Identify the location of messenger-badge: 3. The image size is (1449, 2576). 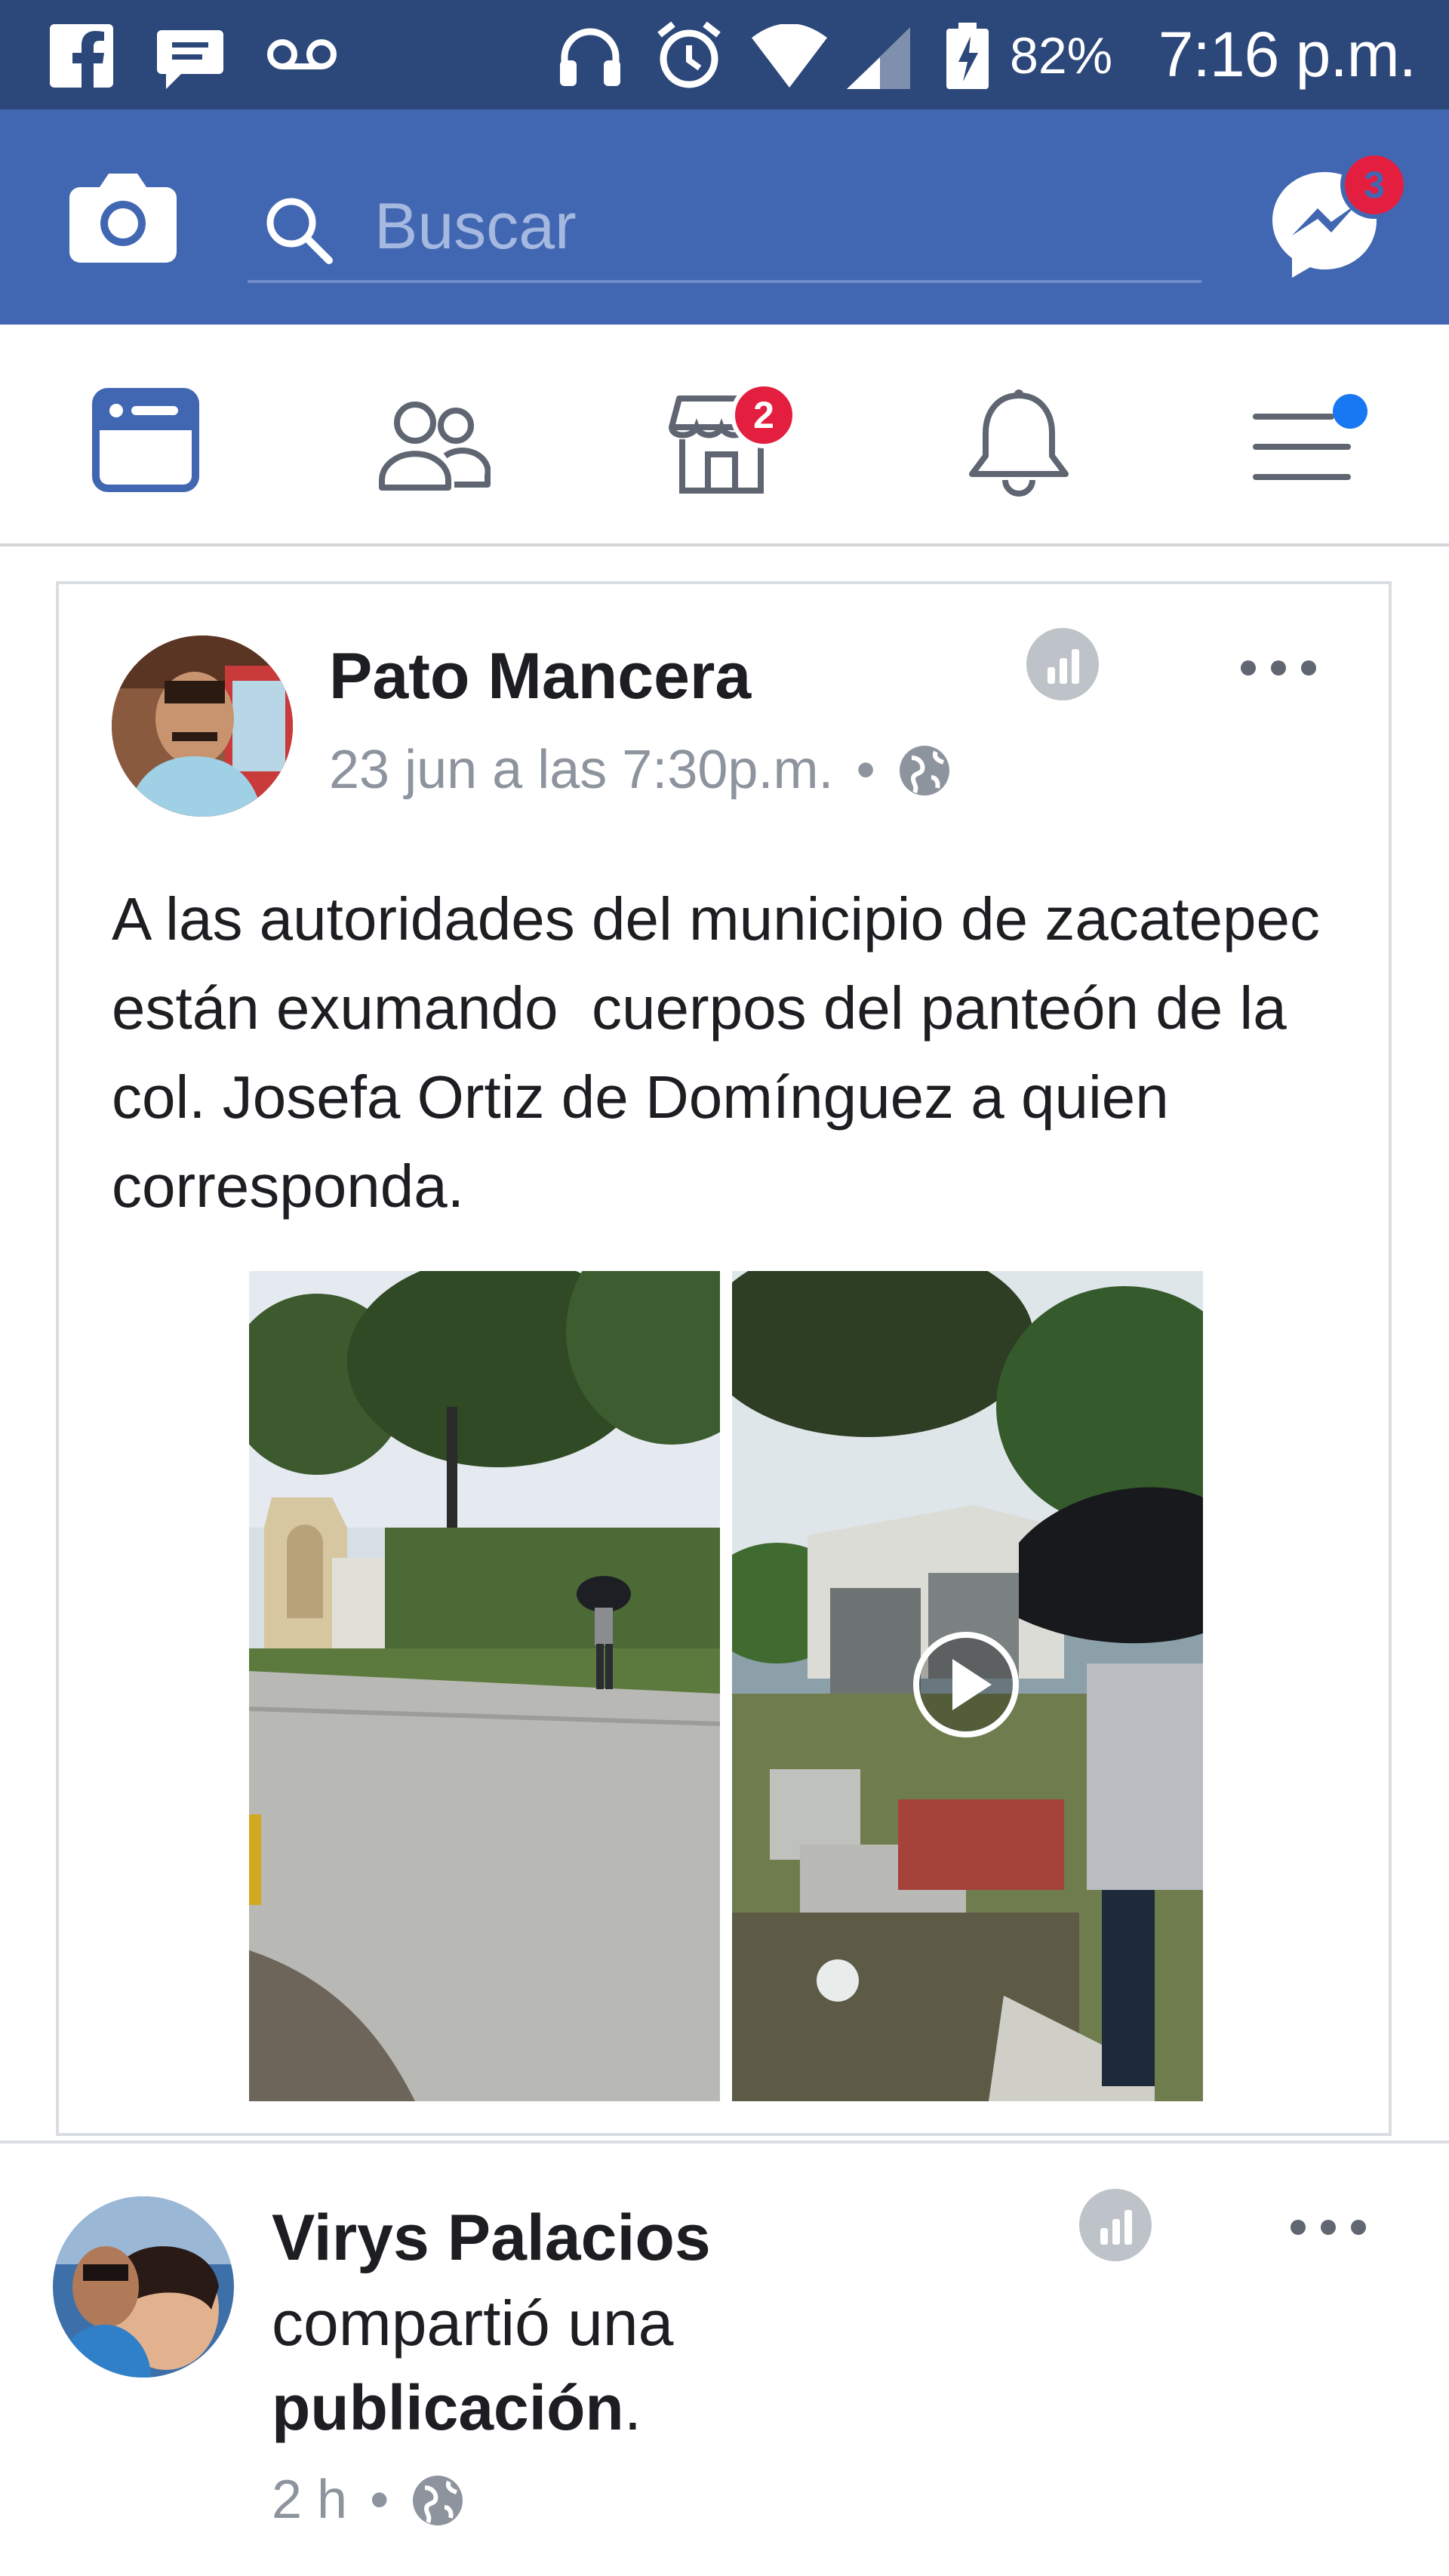
(1374, 185).